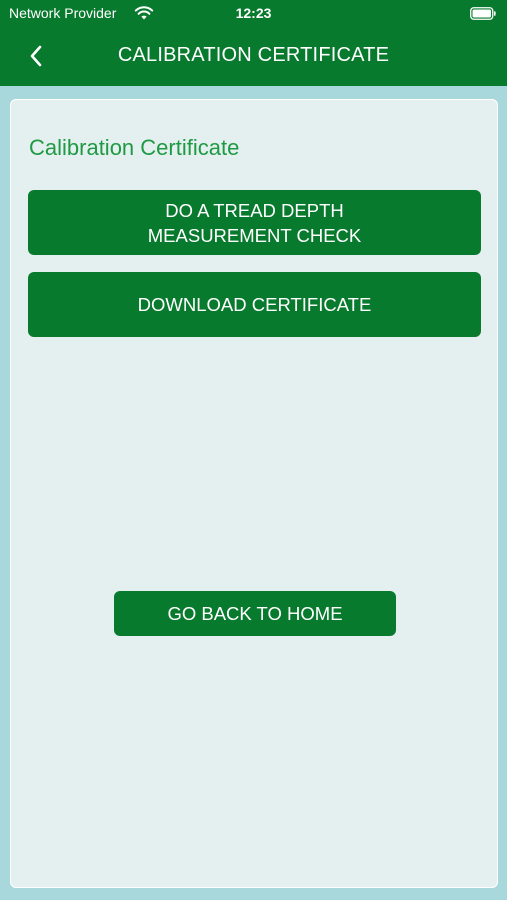  I want to click on back-button, so click(36, 56).